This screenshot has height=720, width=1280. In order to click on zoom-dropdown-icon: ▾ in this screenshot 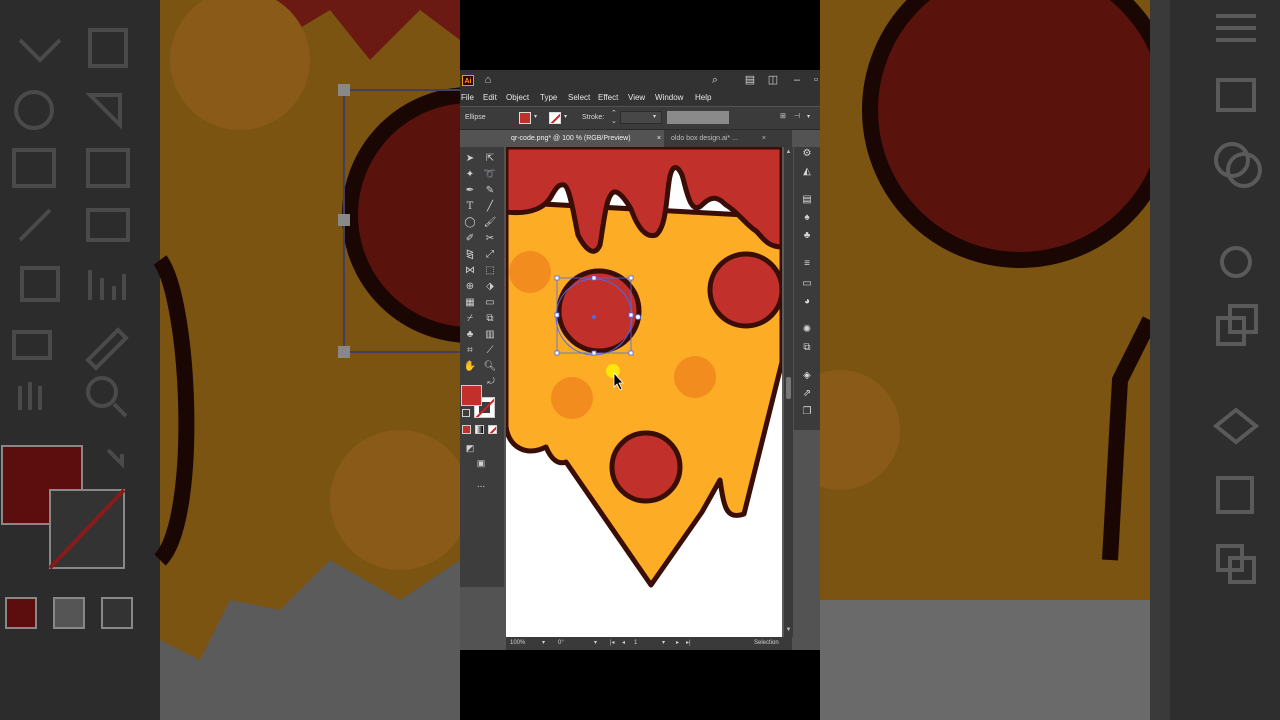, I will do `click(543, 643)`.